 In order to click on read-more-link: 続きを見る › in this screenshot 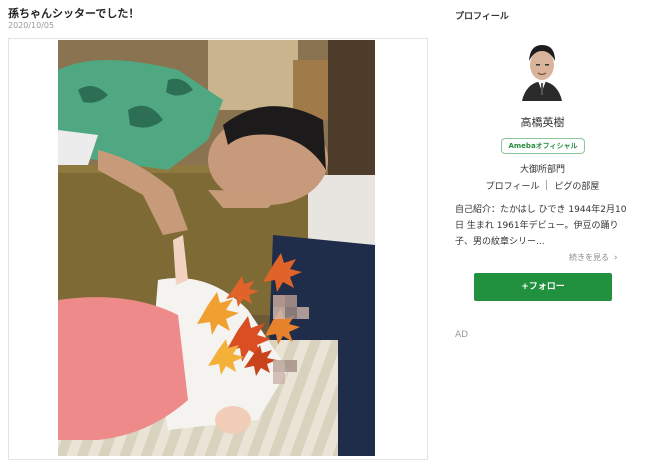, I will do `click(593, 257)`.